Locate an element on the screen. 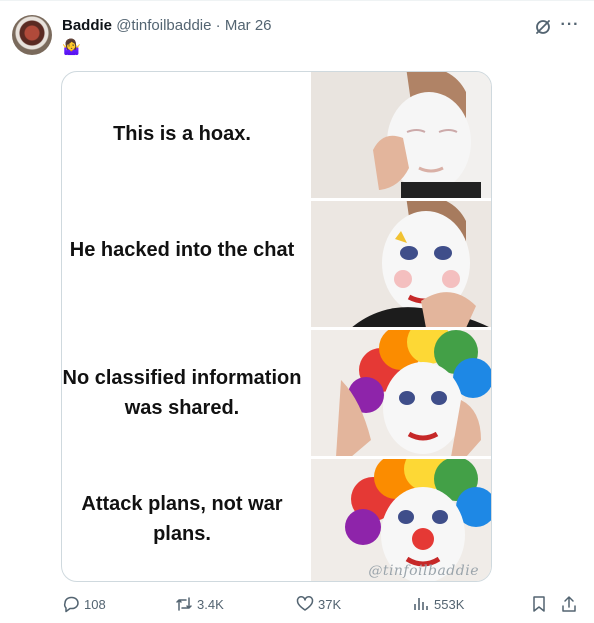 This screenshot has width=594, height=623. repost-button: 3.4K is located at coordinates (199, 604).